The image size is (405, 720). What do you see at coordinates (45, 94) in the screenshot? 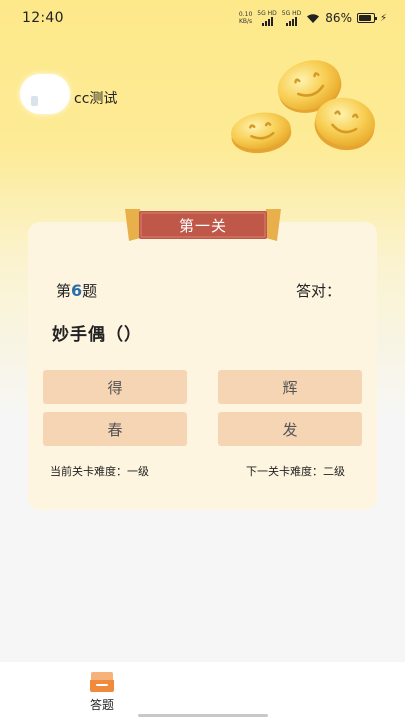
I see `avatar` at bounding box center [45, 94].